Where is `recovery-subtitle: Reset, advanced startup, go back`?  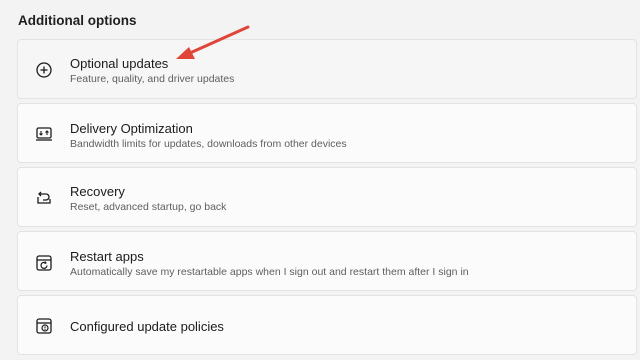 recovery-subtitle: Reset, advanced startup, go back is located at coordinates (148, 207).